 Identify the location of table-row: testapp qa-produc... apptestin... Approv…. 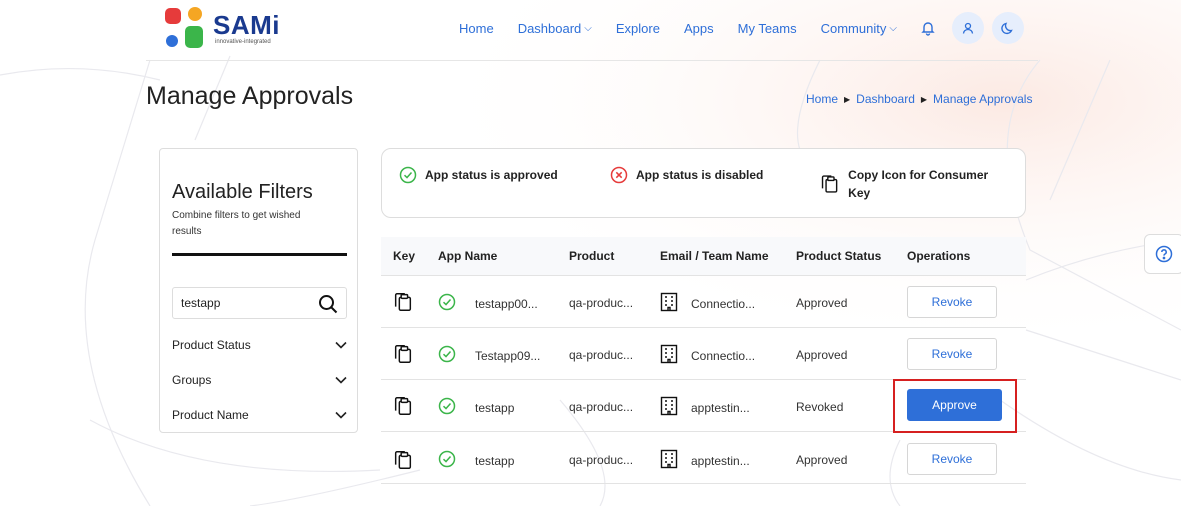
(703, 458).